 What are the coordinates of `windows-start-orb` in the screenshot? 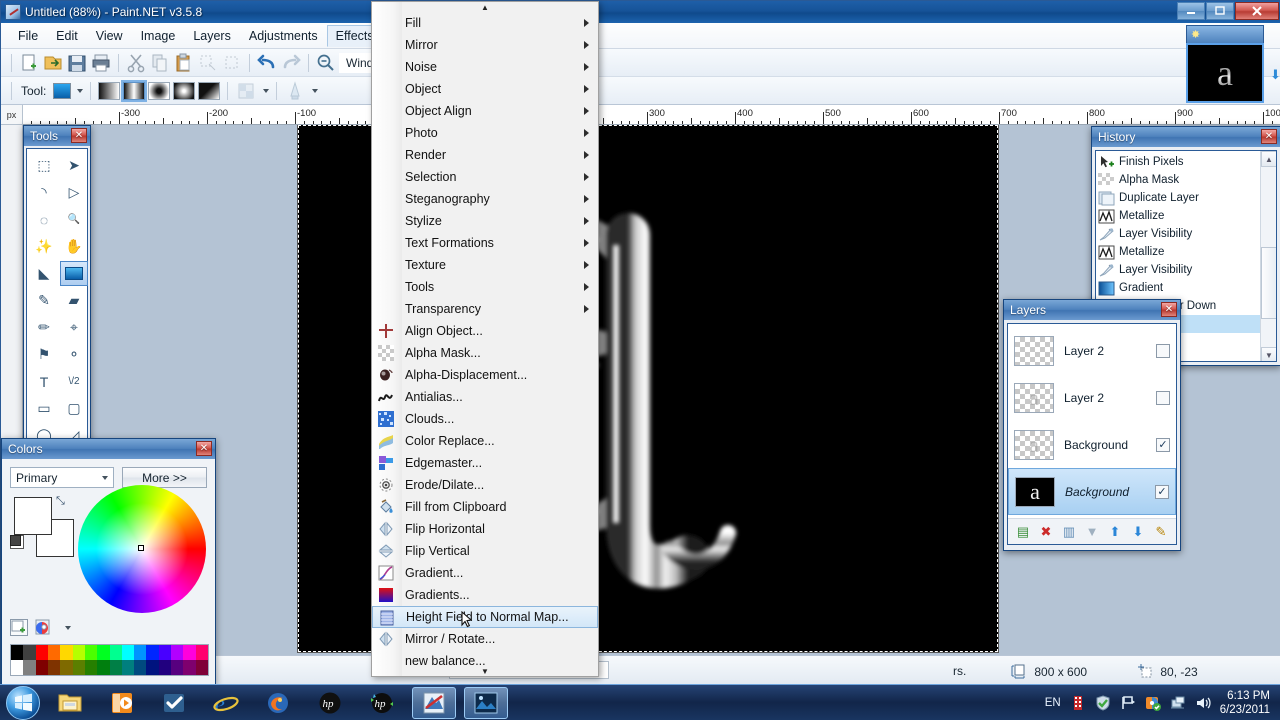 It's located at (23, 702).